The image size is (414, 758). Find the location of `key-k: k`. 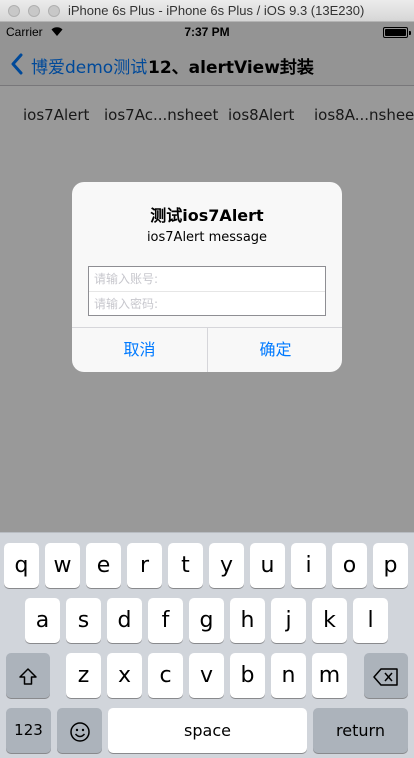

key-k: k is located at coordinates (329, 620).